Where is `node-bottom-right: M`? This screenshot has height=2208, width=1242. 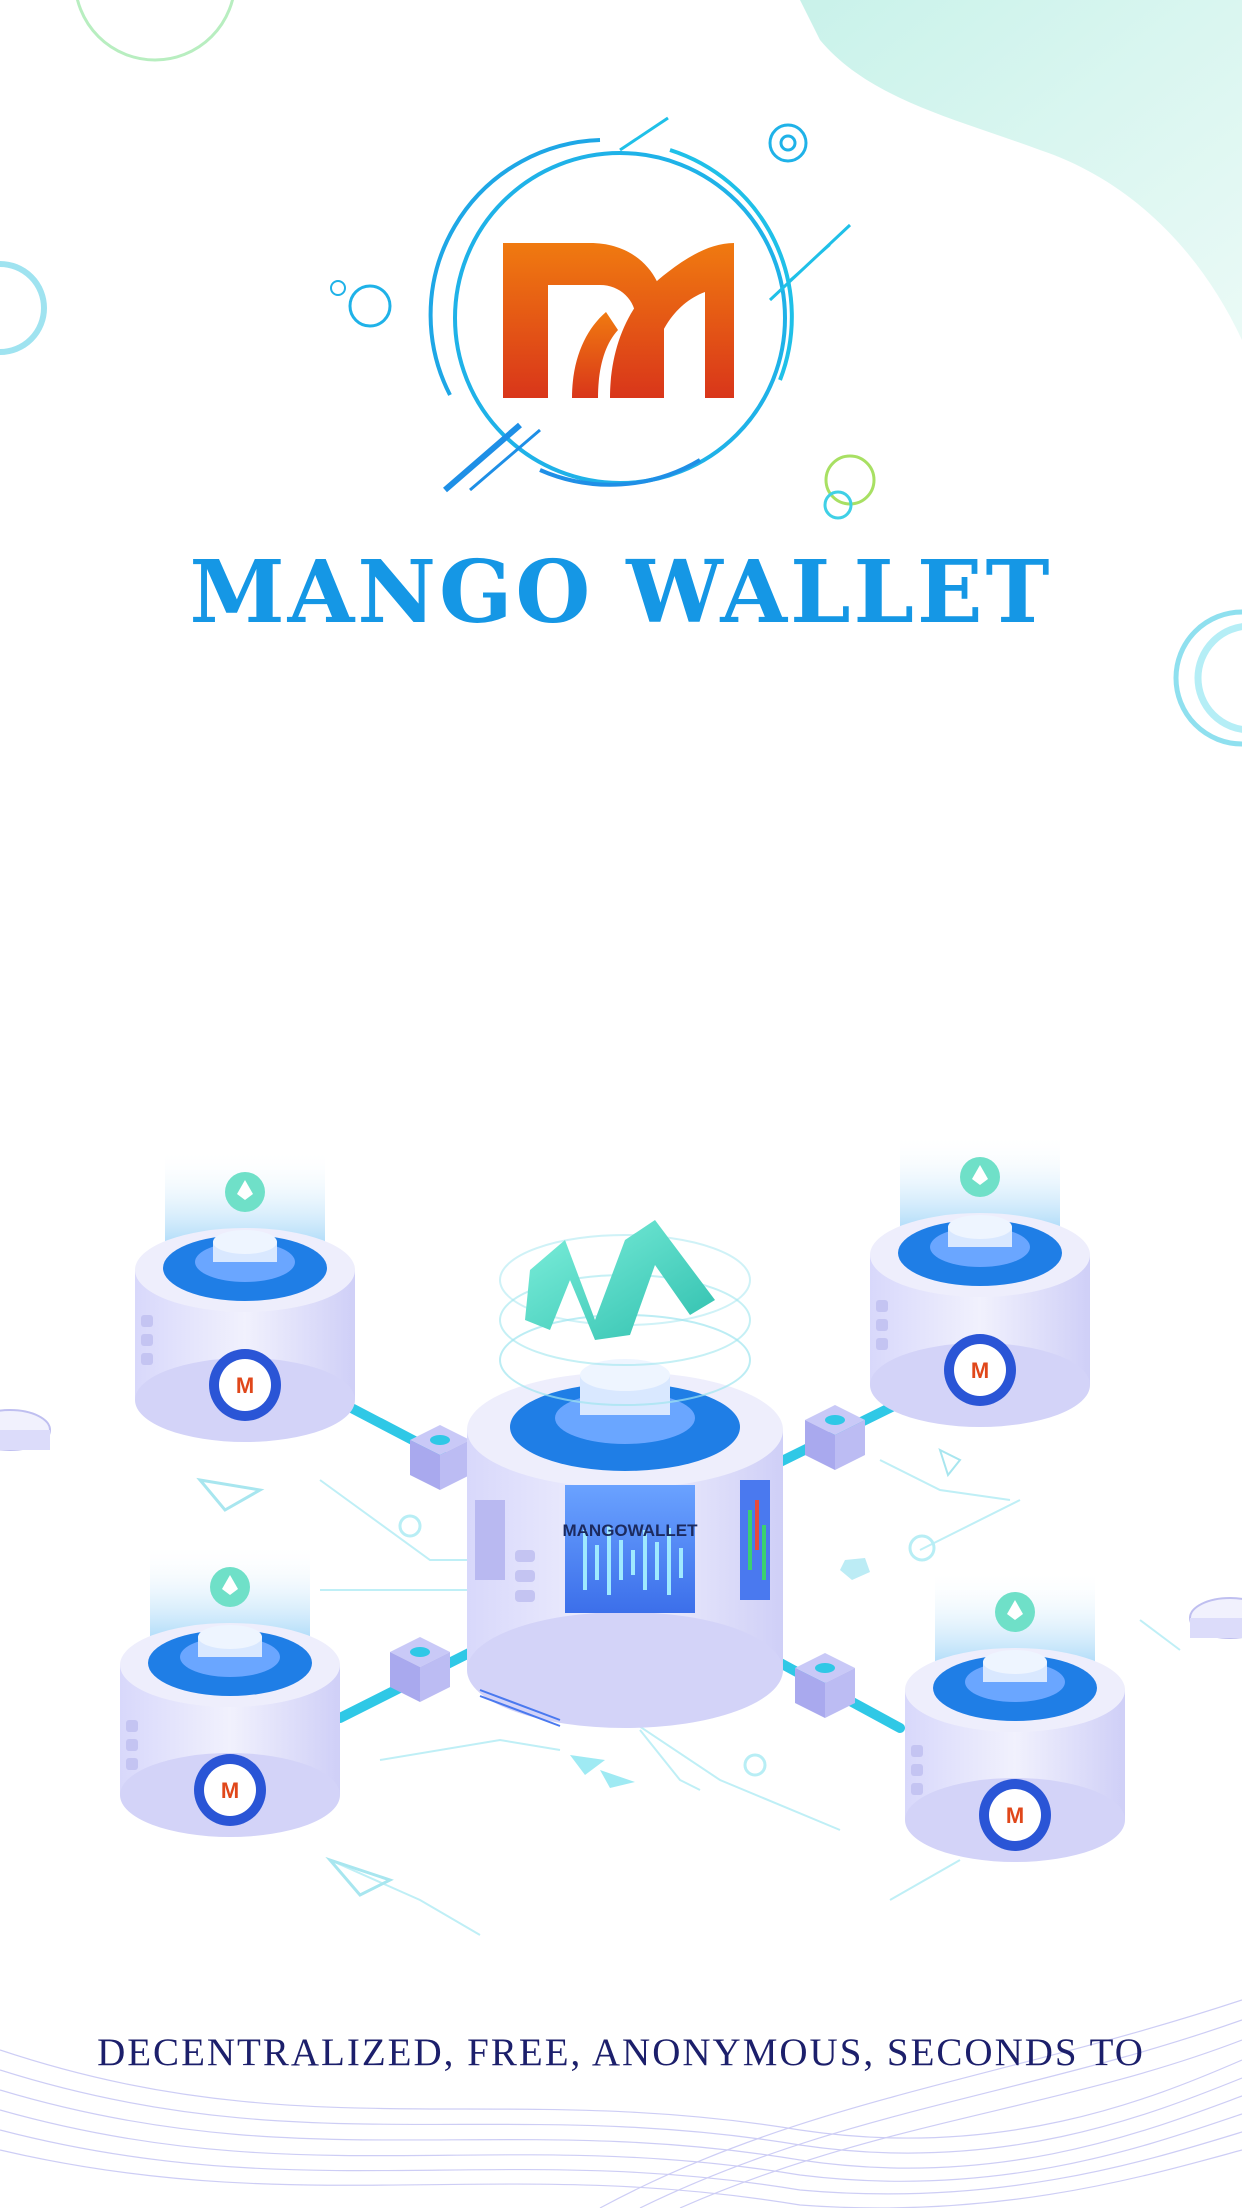 node-bottom-right: M is located at coordinates (1015, 1716).